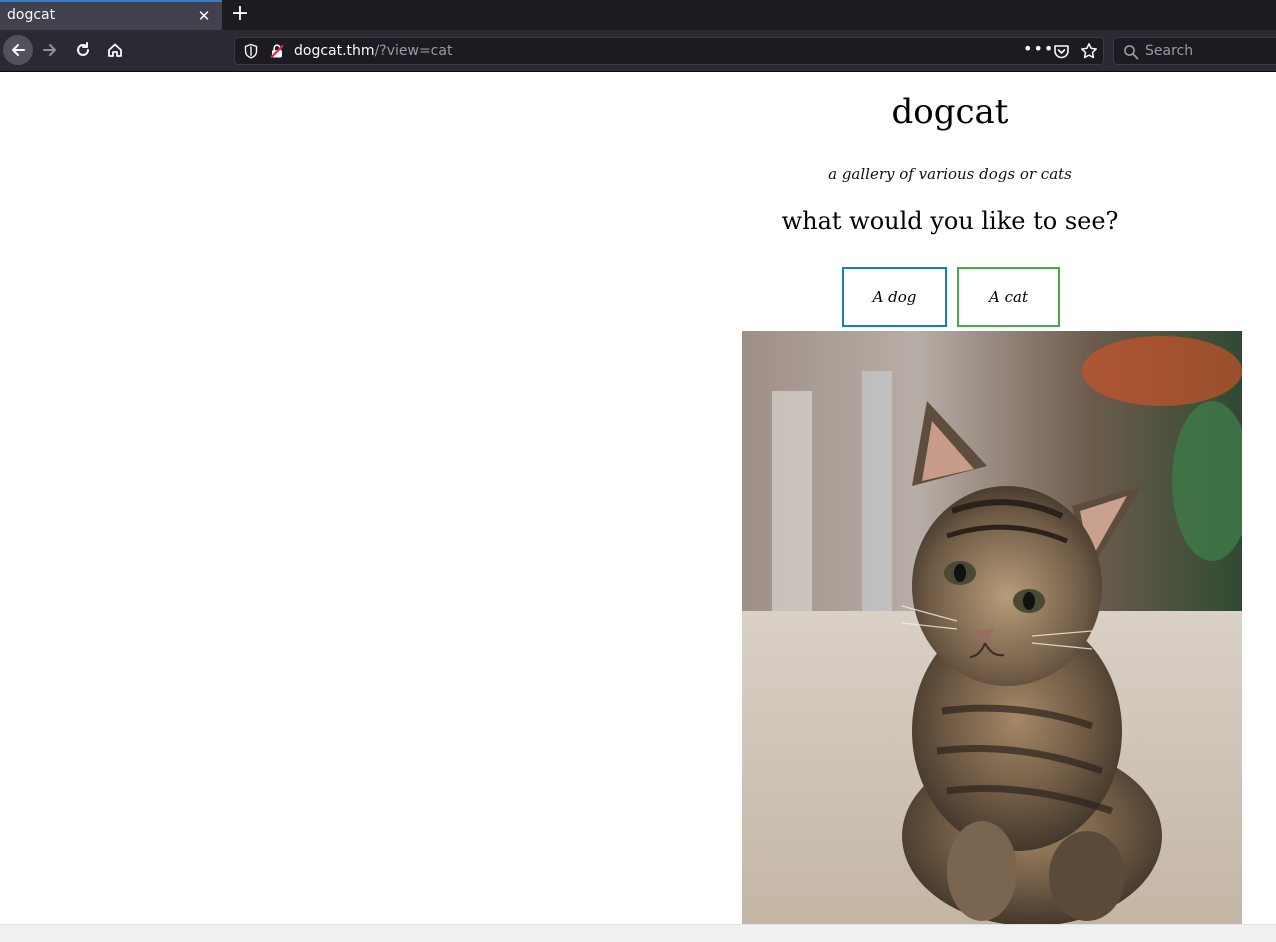  I want to click on url-text: dogcat.thm/?view=cat, so click(373, 51).